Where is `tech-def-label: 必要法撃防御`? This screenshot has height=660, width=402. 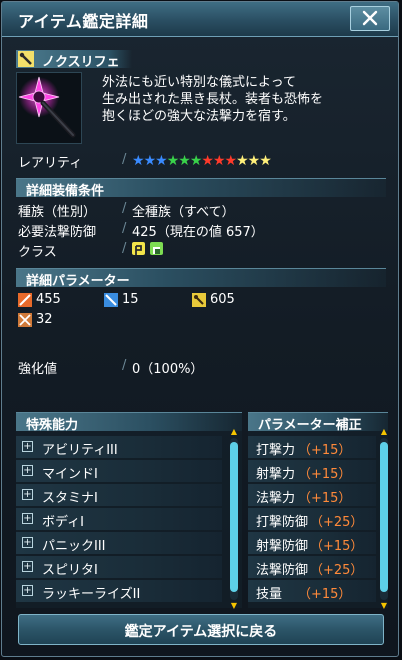 tech-def-label: 必要法撃防御 is located at coordinates (57, 232).